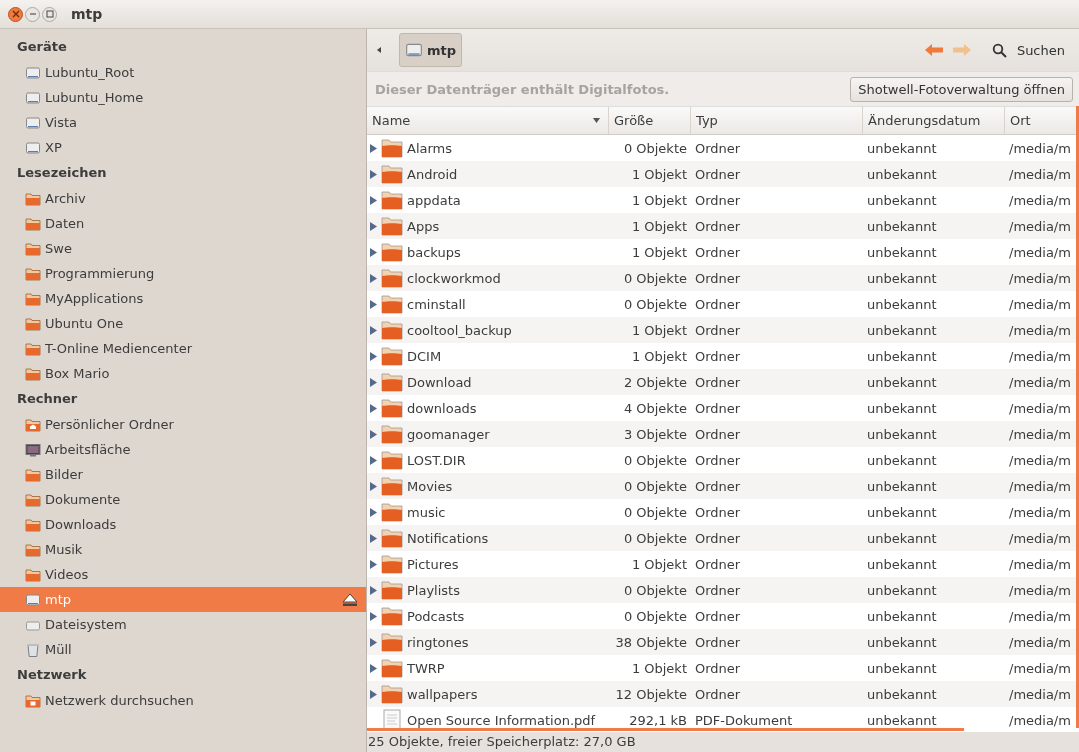 This screenshot has width=1079, height=752. Describe the element at coordinates (454, 278) in the screenshot. I see `file-name: clockworkmod` at that location.